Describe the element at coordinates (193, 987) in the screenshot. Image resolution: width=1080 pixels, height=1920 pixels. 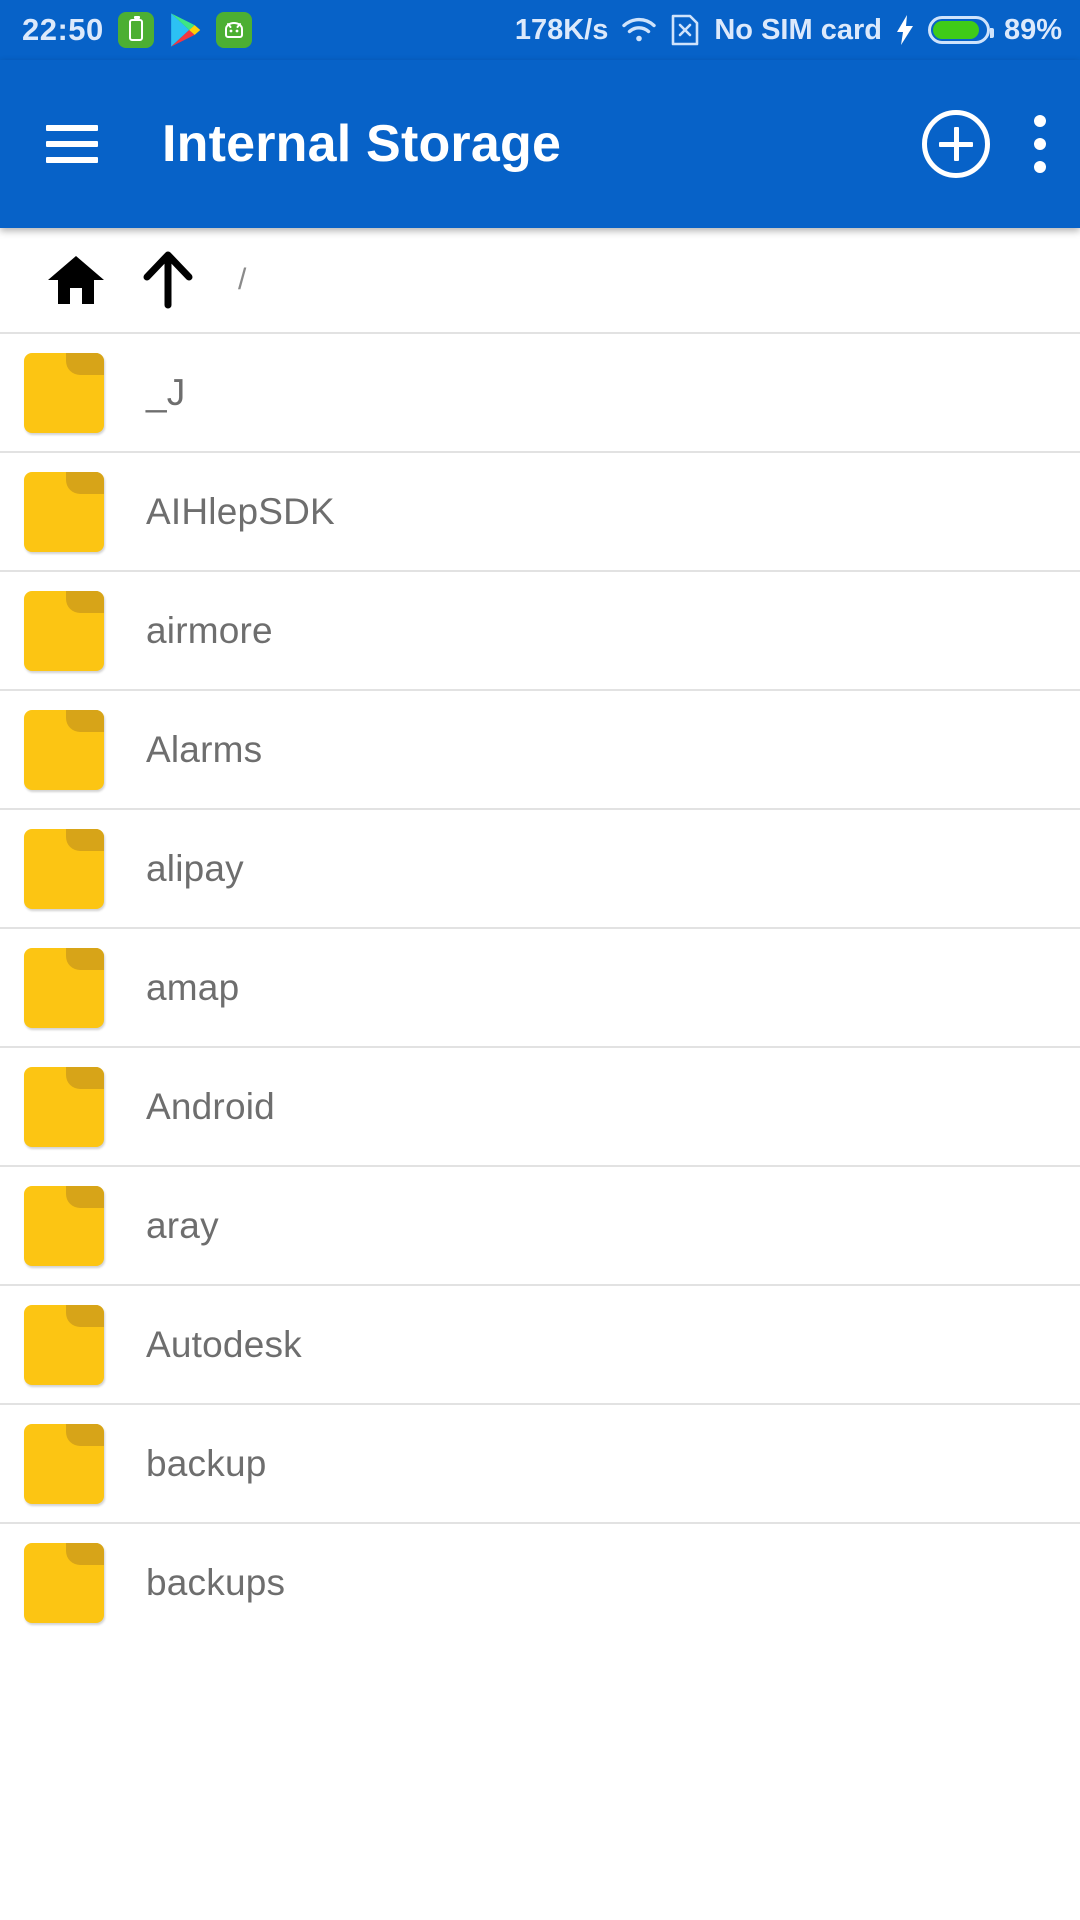
I see `file-list-item-label: amap` at that location.